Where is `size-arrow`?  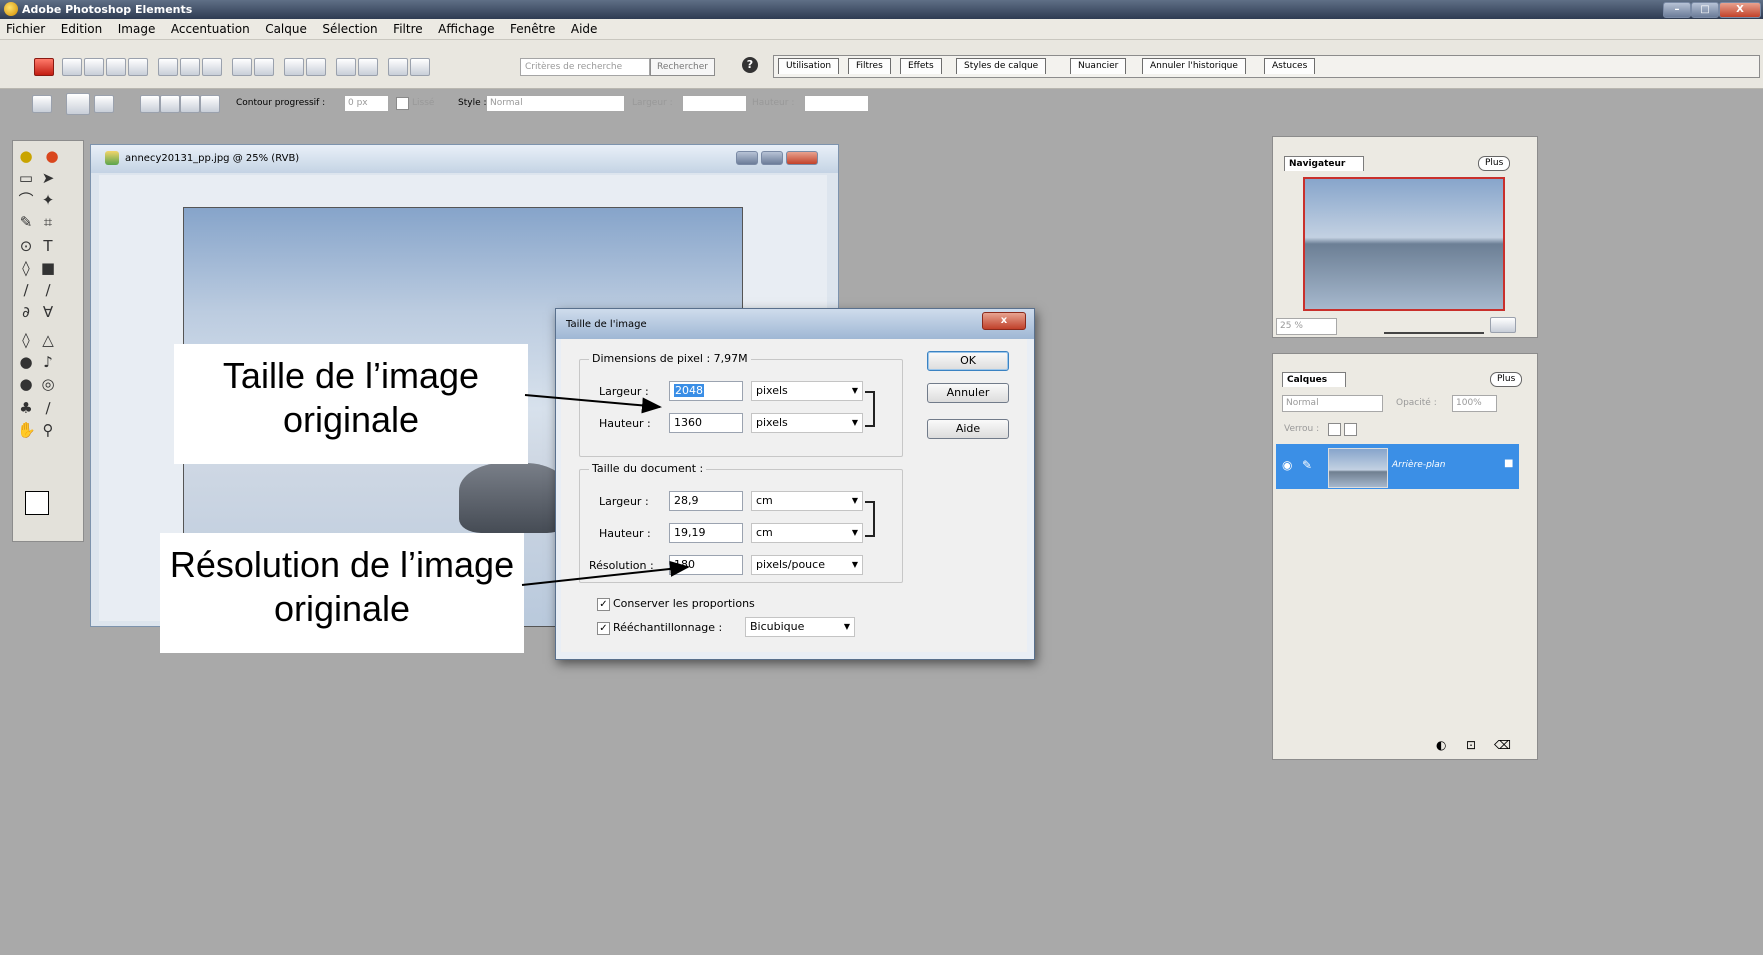 size-arrow is located at coordinates (593, 404).